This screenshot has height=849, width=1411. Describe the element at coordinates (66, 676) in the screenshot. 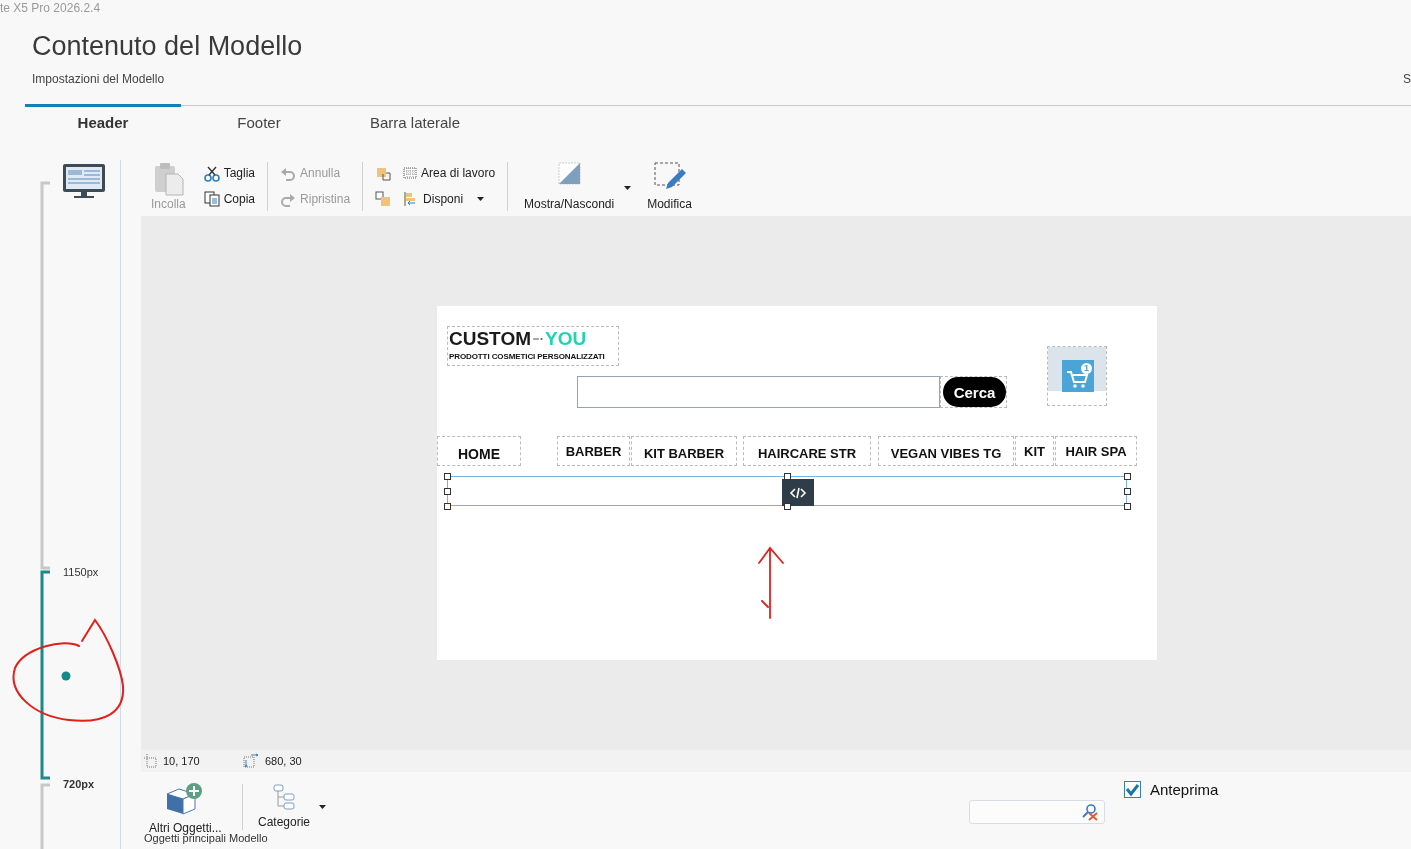

I see `ruler-handle` at that location.